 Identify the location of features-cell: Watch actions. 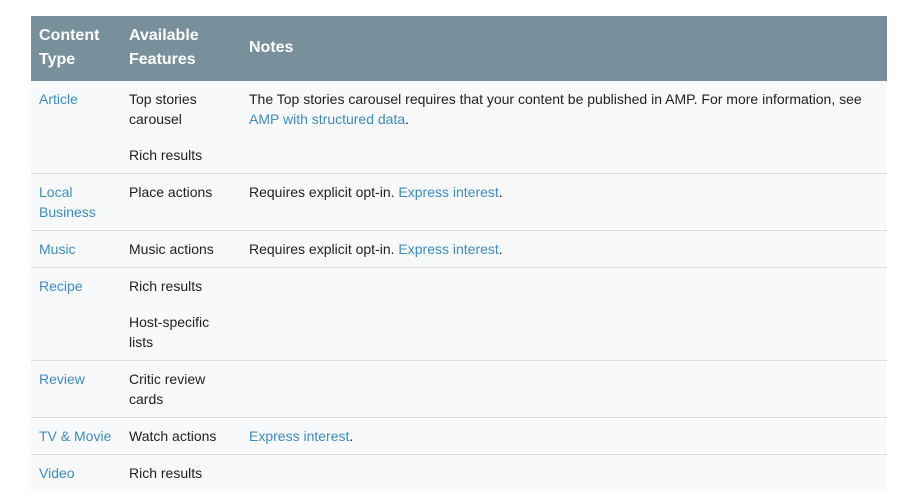
(181, 436).